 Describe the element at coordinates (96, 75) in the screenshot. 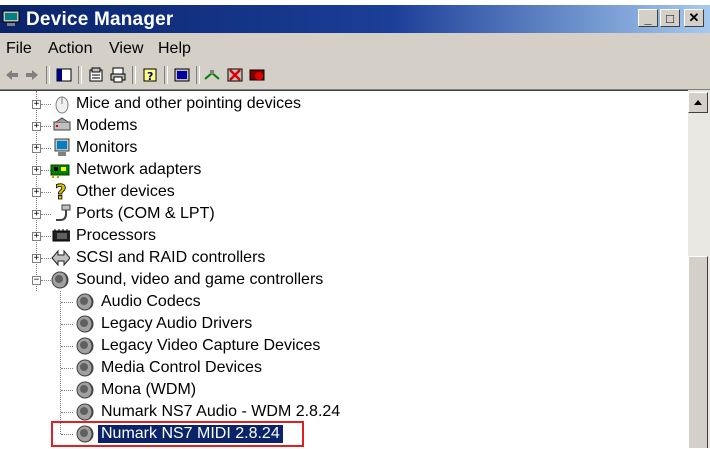

I see `properties-icon` at that location.